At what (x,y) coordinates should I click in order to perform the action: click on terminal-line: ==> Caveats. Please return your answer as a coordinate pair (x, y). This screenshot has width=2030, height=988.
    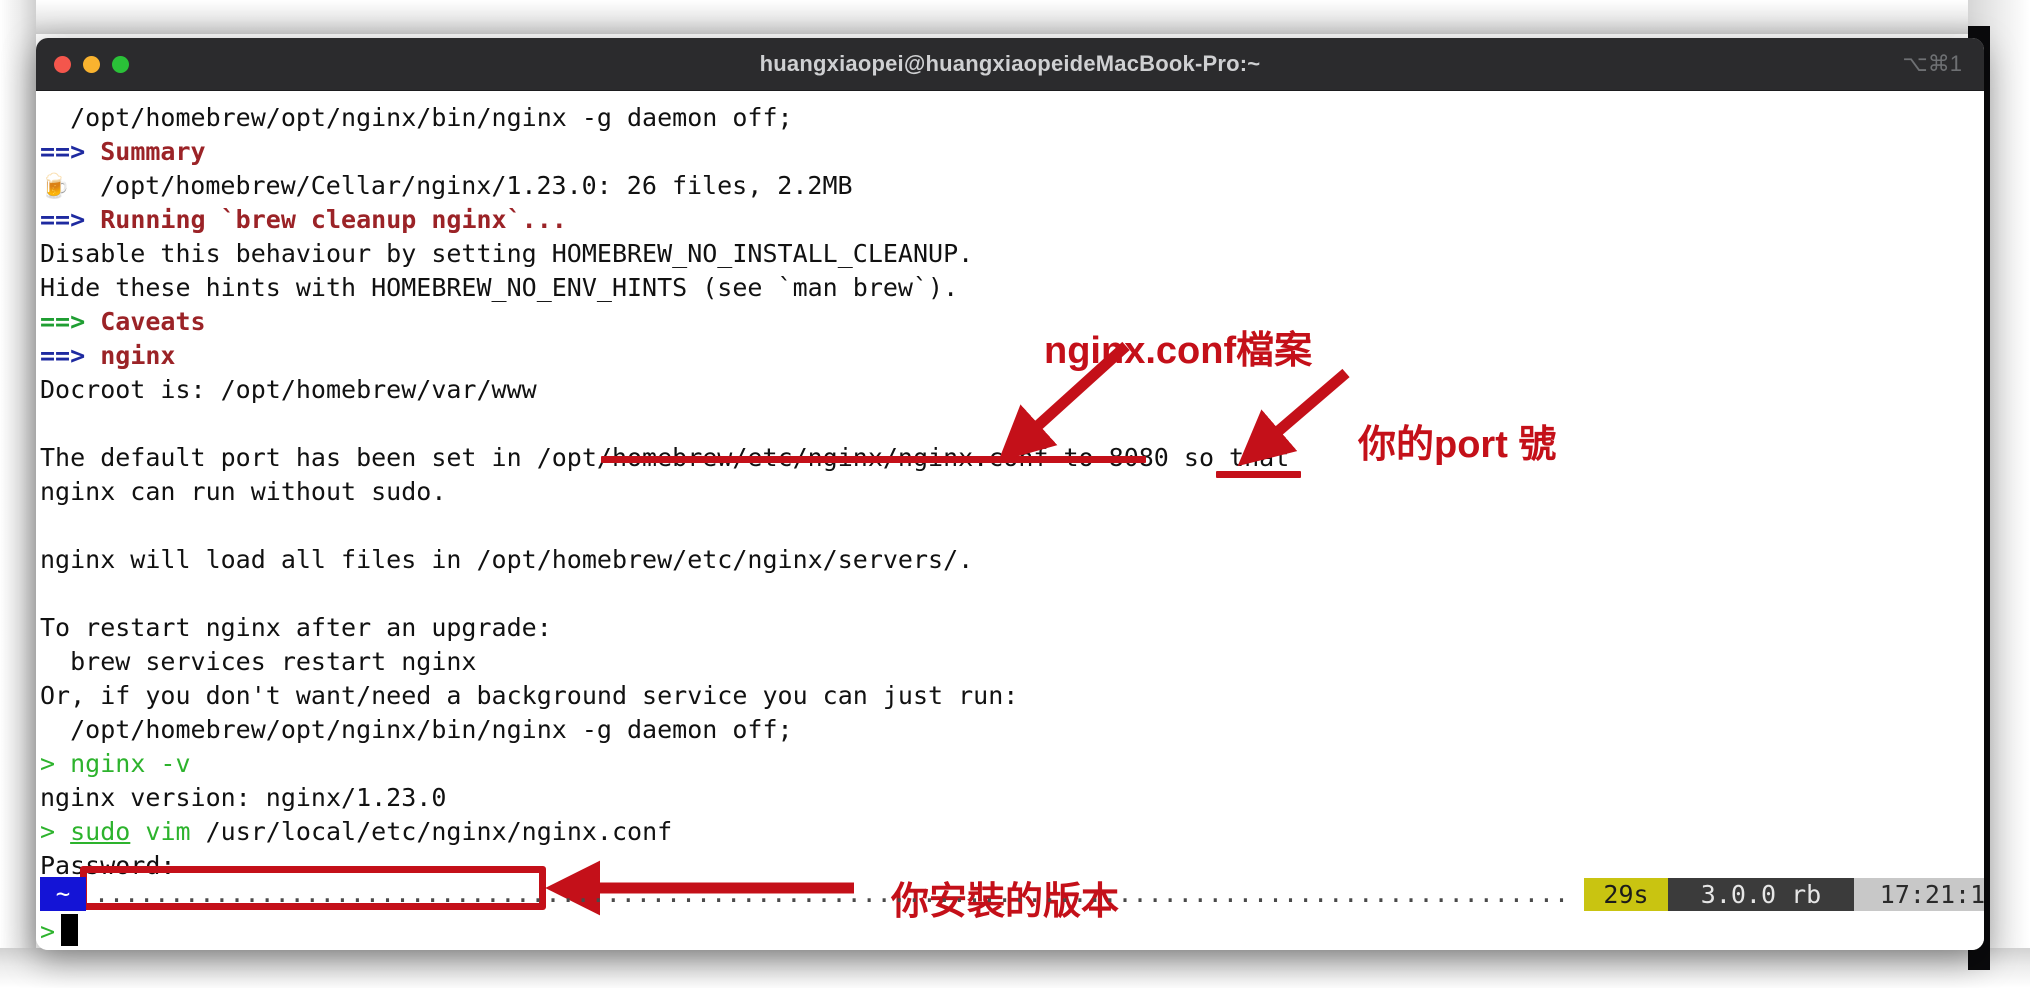
    Looking at the image, I should click on (1012, 322).